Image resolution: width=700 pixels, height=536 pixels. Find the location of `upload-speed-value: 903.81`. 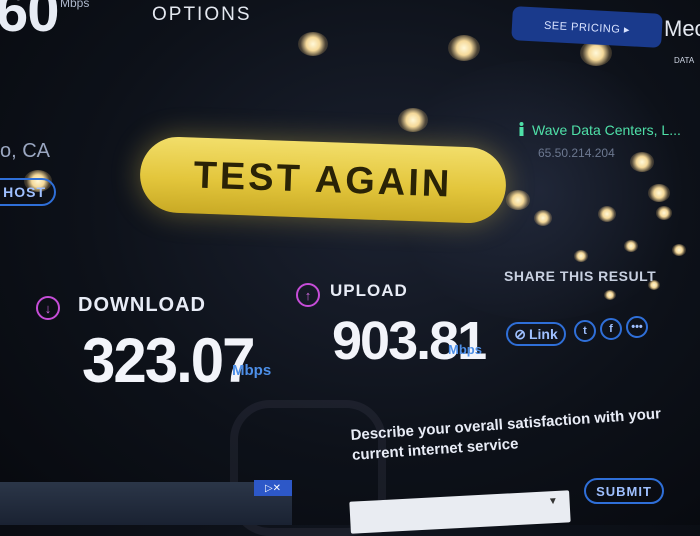

upload-speed-value: 903.81 is located at coordinates (409, 341).